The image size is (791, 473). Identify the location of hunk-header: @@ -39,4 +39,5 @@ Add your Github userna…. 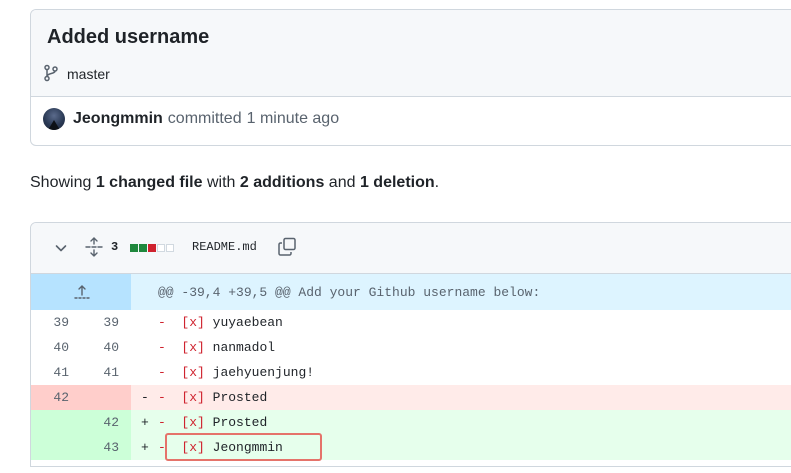
(411, 292).